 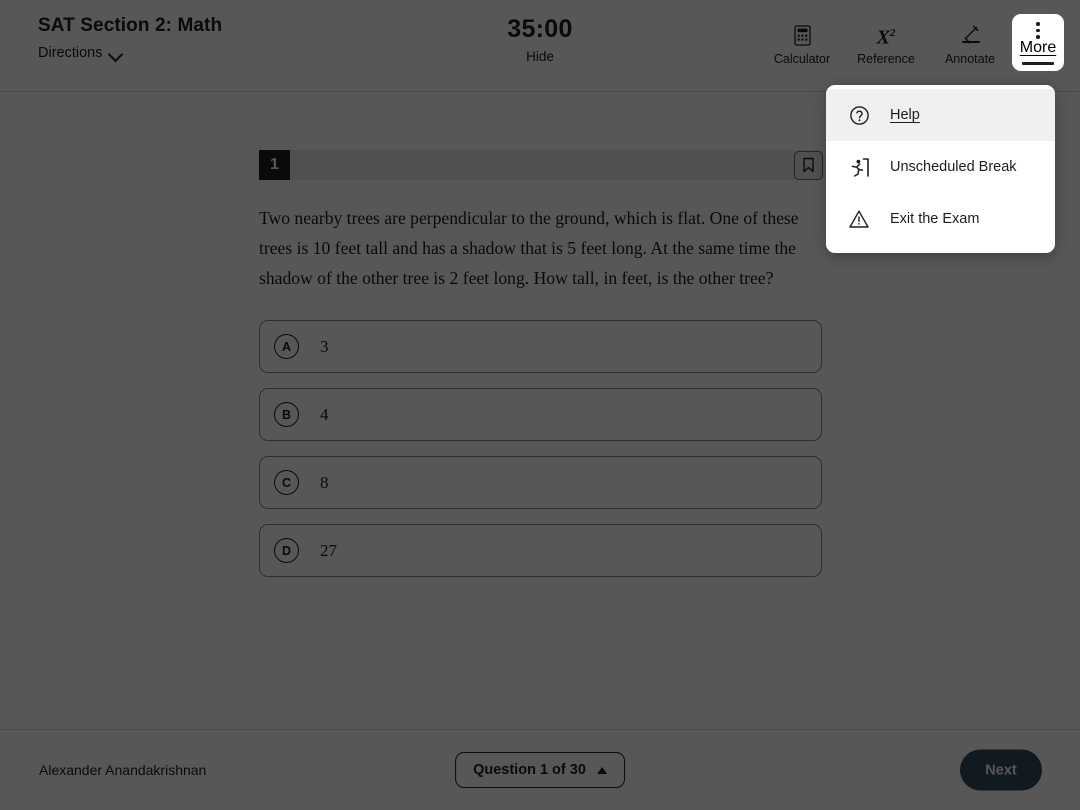 I want to click on answer-choice-c: C 8, so click(x=540, y=482).